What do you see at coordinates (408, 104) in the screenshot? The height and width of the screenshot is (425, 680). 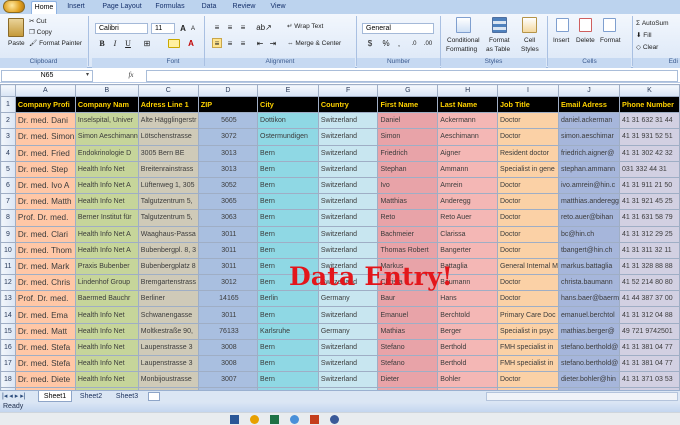 I see `cell: First Name` at bounding box center [408, 104].